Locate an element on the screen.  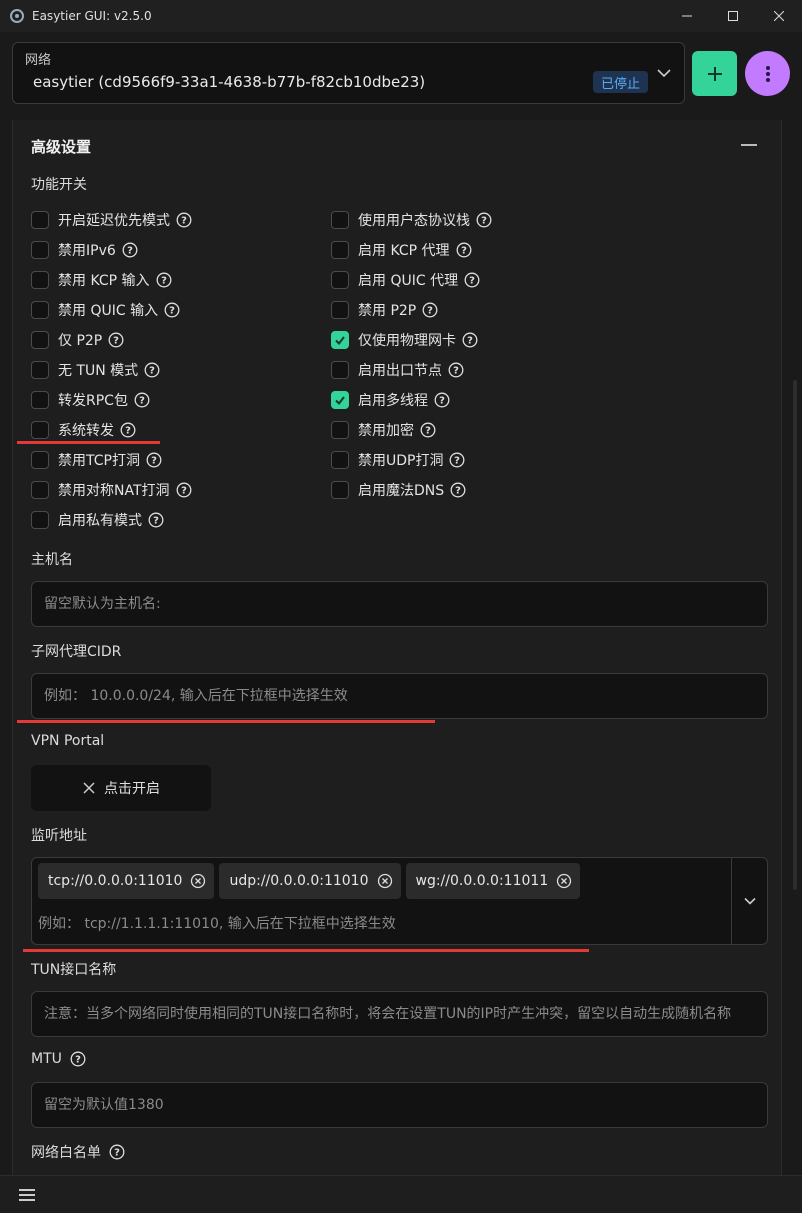
scrollbar-thumb is located at coordinates (795, 635).